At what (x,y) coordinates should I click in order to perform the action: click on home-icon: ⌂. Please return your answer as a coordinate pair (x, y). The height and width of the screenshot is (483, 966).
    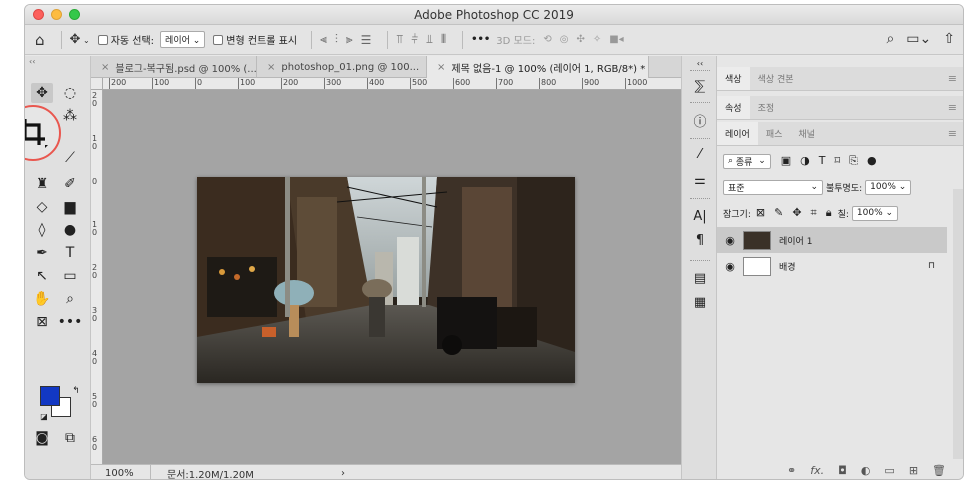
    Looking at the image, I should click on (40, 40).